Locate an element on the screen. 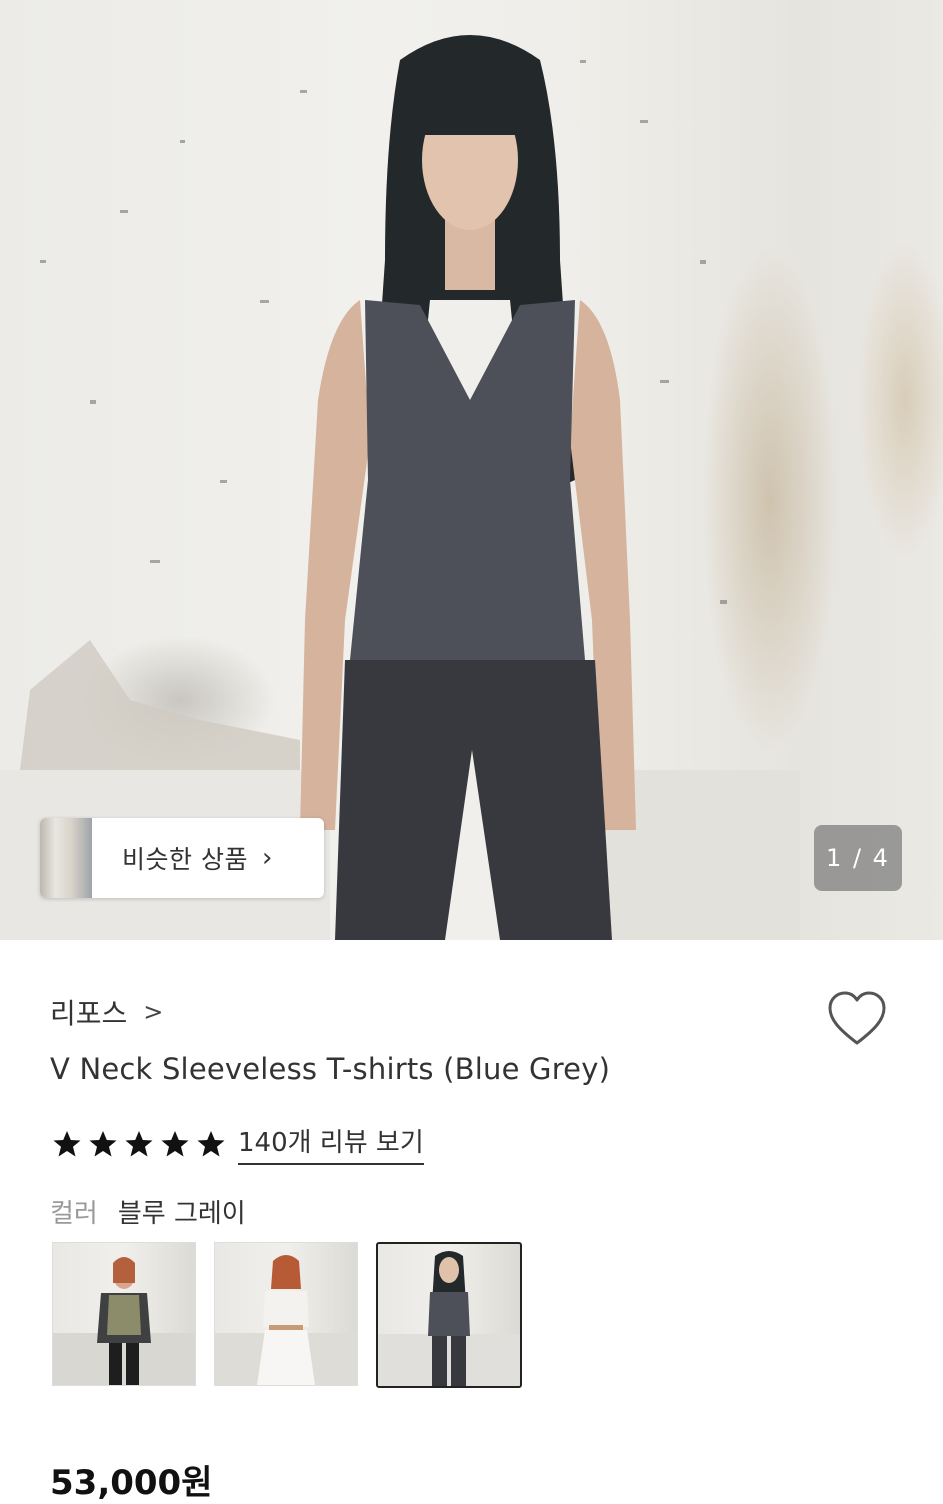 This screenshot has width=943, height=1504. similar-products-thumbnail is located at coordinates (66, 858).